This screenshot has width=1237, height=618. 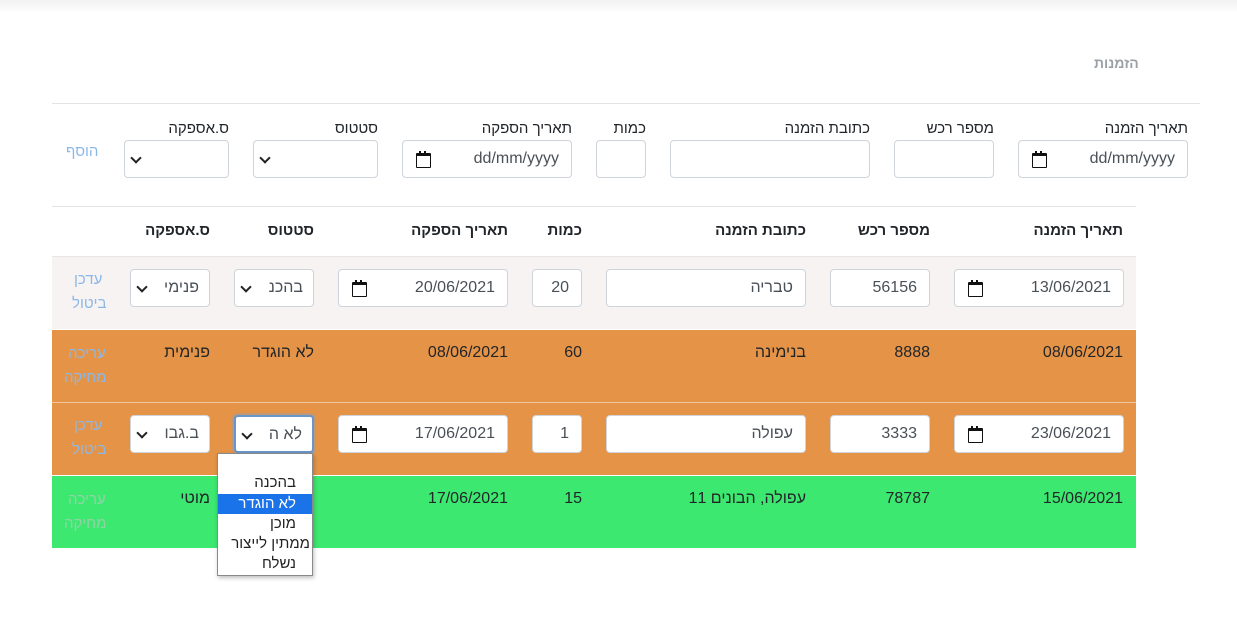 What do you see at coordinates (265, 544) in the screenshot?
I see `status-option: ממתין לייצור` at bounding box center [265, 544].